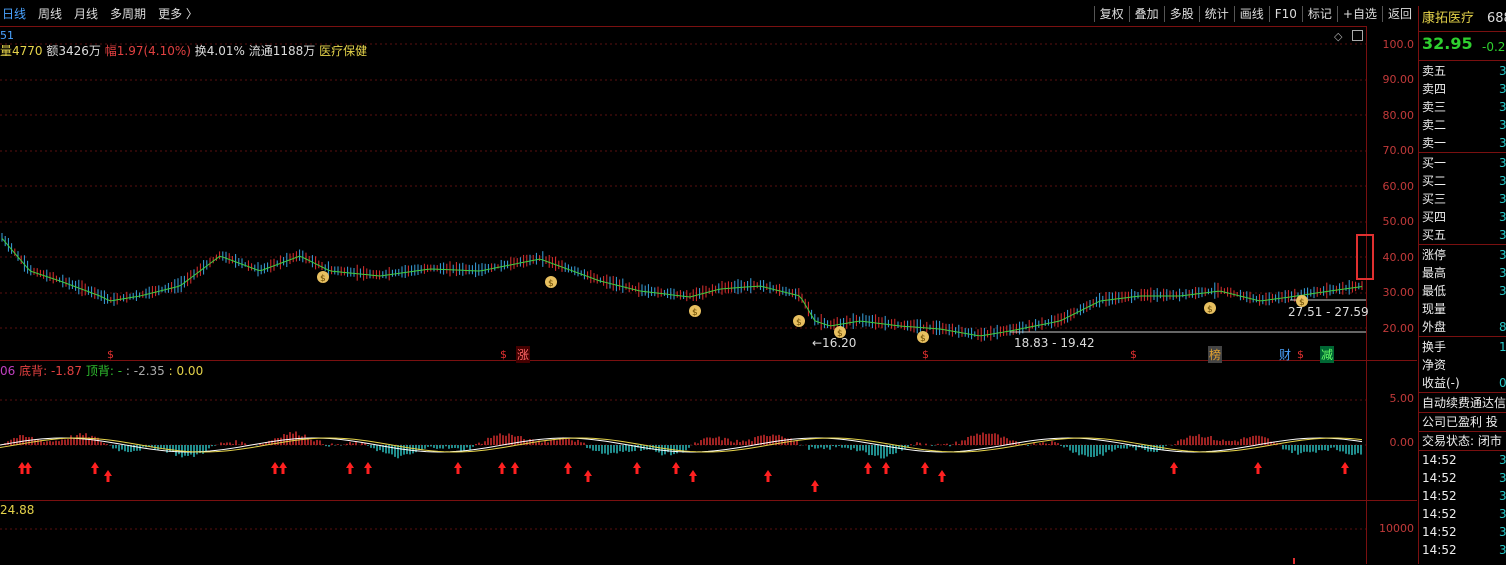 The image size is (1506, 565). Describe the element at coordinates (1402, 442) in the screenshot. I see `indicator-tick: 0.00` at that location.